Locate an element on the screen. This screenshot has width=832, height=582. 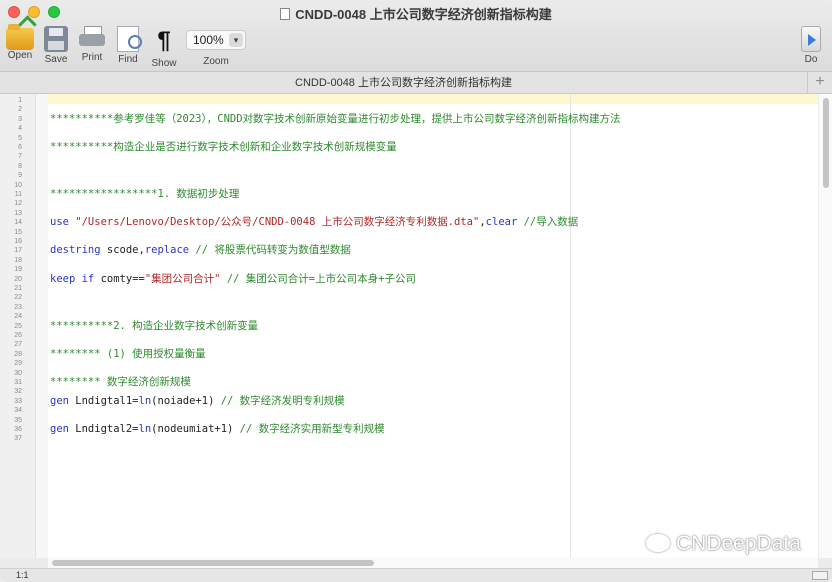
line-number: 22 is located at coordinates (18, 298).